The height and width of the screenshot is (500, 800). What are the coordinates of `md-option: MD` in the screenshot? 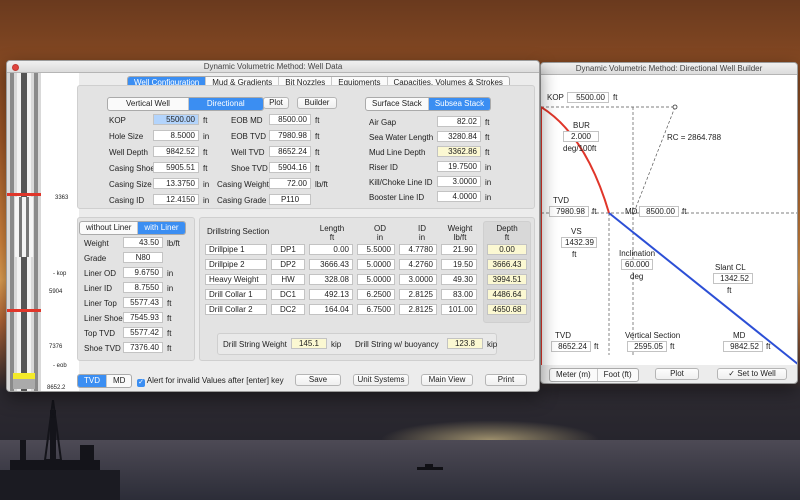 It's located at (119, 381).